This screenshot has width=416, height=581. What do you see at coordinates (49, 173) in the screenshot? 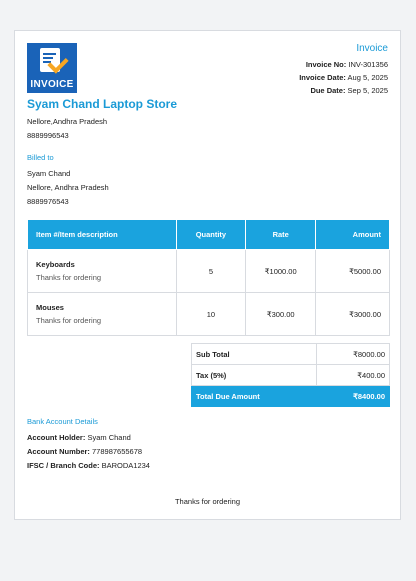
I see `billed-name: Syam Chand` at bounding box center [49, 173].